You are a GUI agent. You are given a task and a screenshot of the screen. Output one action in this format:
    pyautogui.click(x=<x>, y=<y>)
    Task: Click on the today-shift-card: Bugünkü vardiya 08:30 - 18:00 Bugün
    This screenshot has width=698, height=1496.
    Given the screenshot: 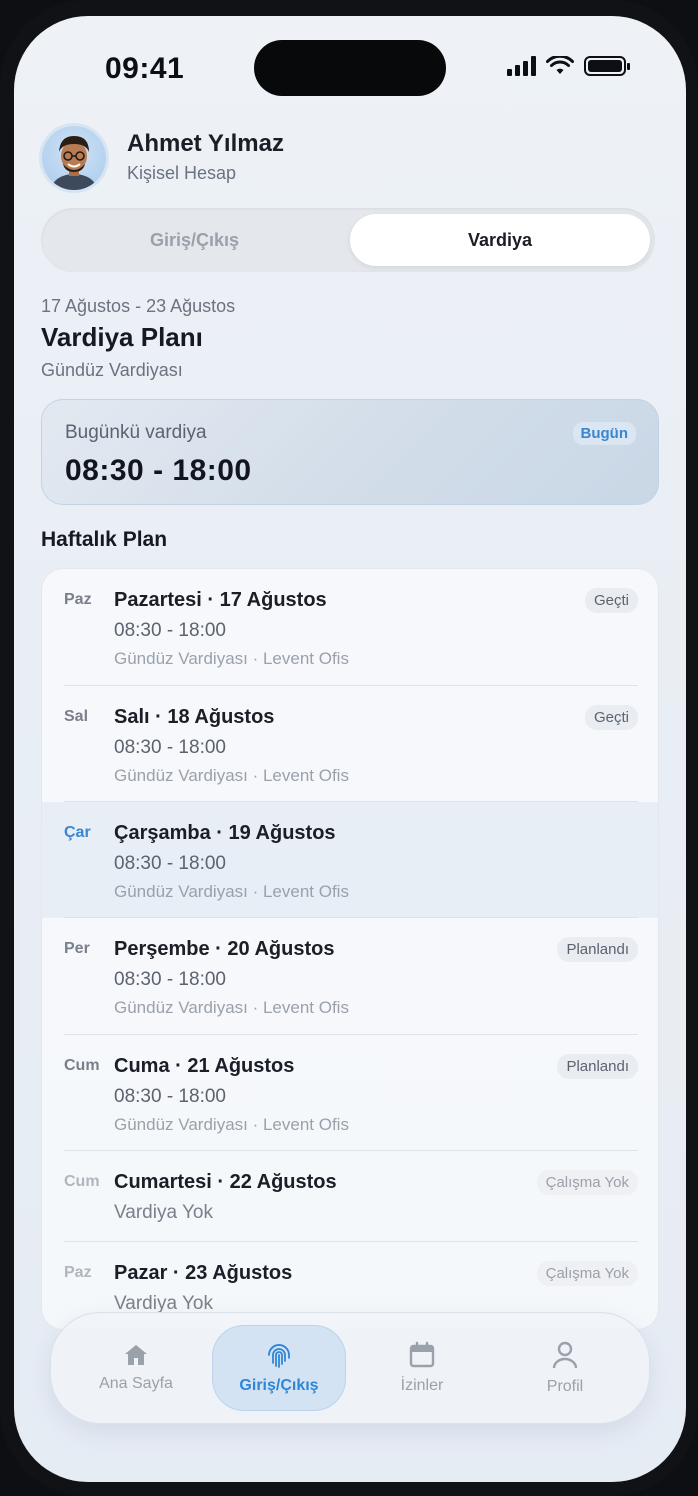 What is the action you would take?
    pyautogui.click(x=350, y=452)
    